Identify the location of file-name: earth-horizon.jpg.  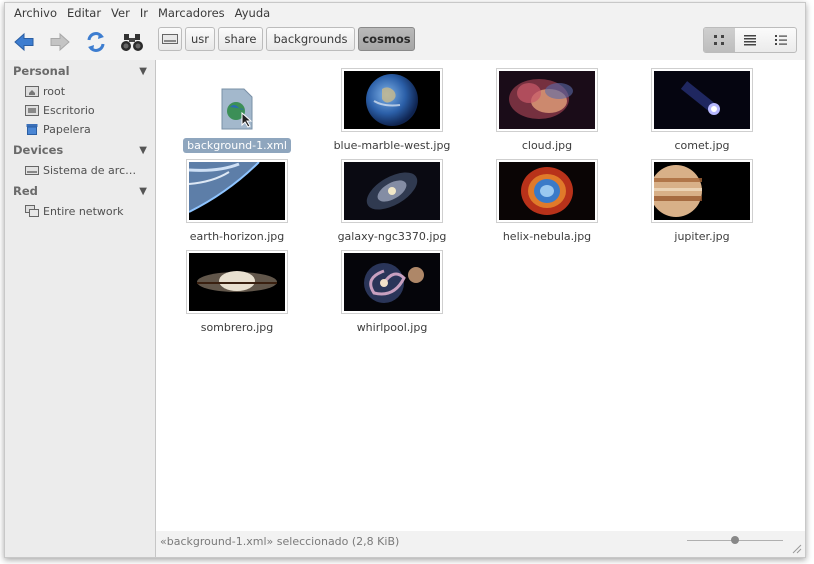
(237, 236).